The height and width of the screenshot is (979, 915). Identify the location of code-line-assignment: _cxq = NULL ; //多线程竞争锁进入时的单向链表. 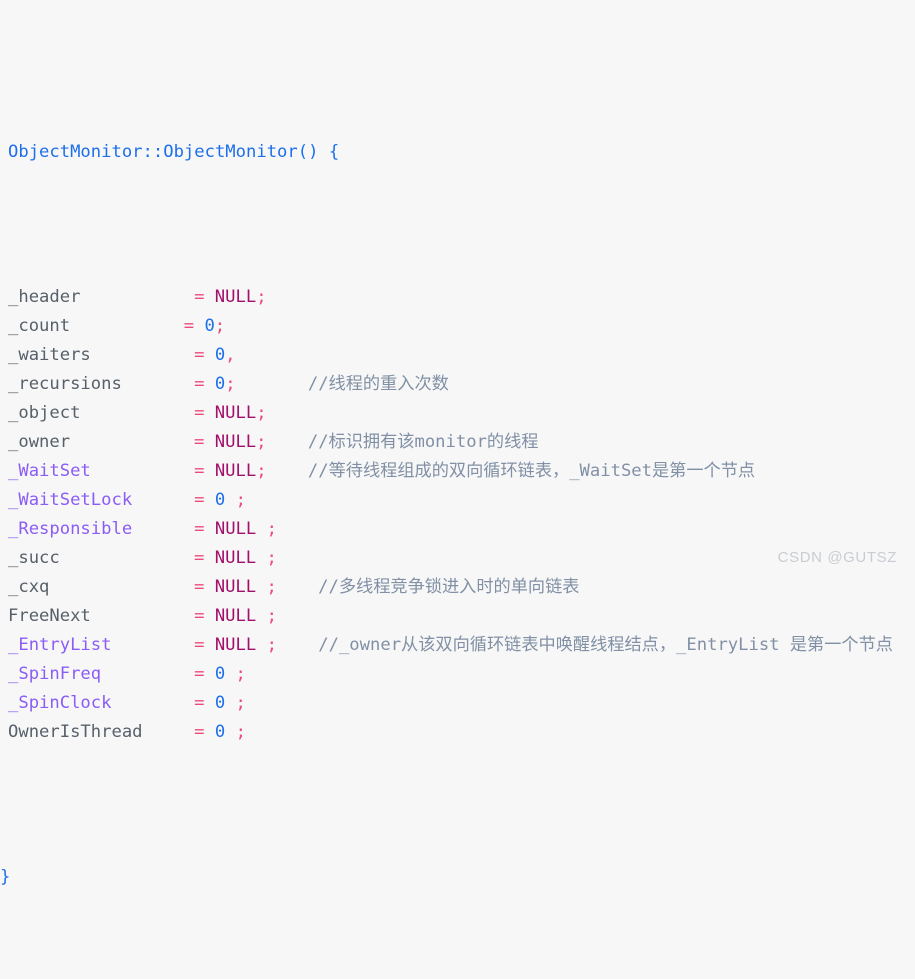
(457, 587).